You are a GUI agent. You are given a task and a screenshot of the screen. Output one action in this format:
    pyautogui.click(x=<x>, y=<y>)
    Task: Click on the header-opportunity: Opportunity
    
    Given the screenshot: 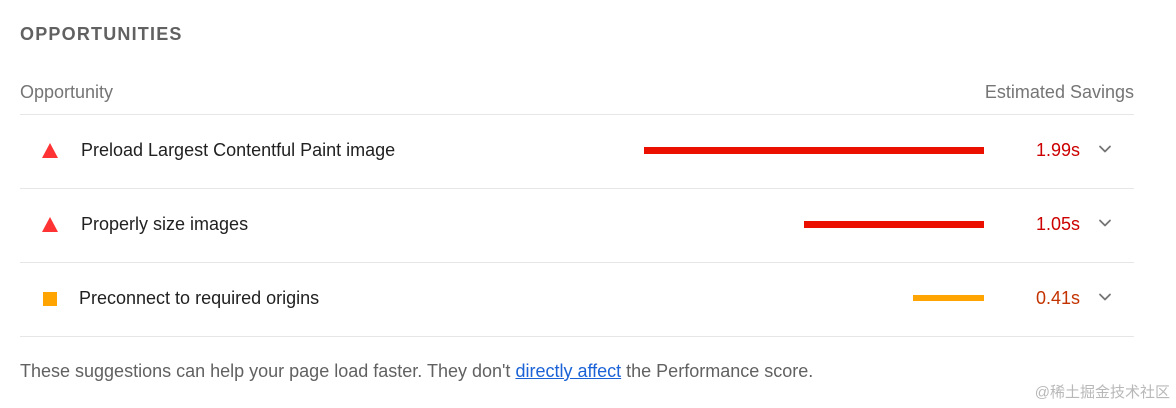 What is the action you would take?
    pyautogui.click(x=67, y=92)
    